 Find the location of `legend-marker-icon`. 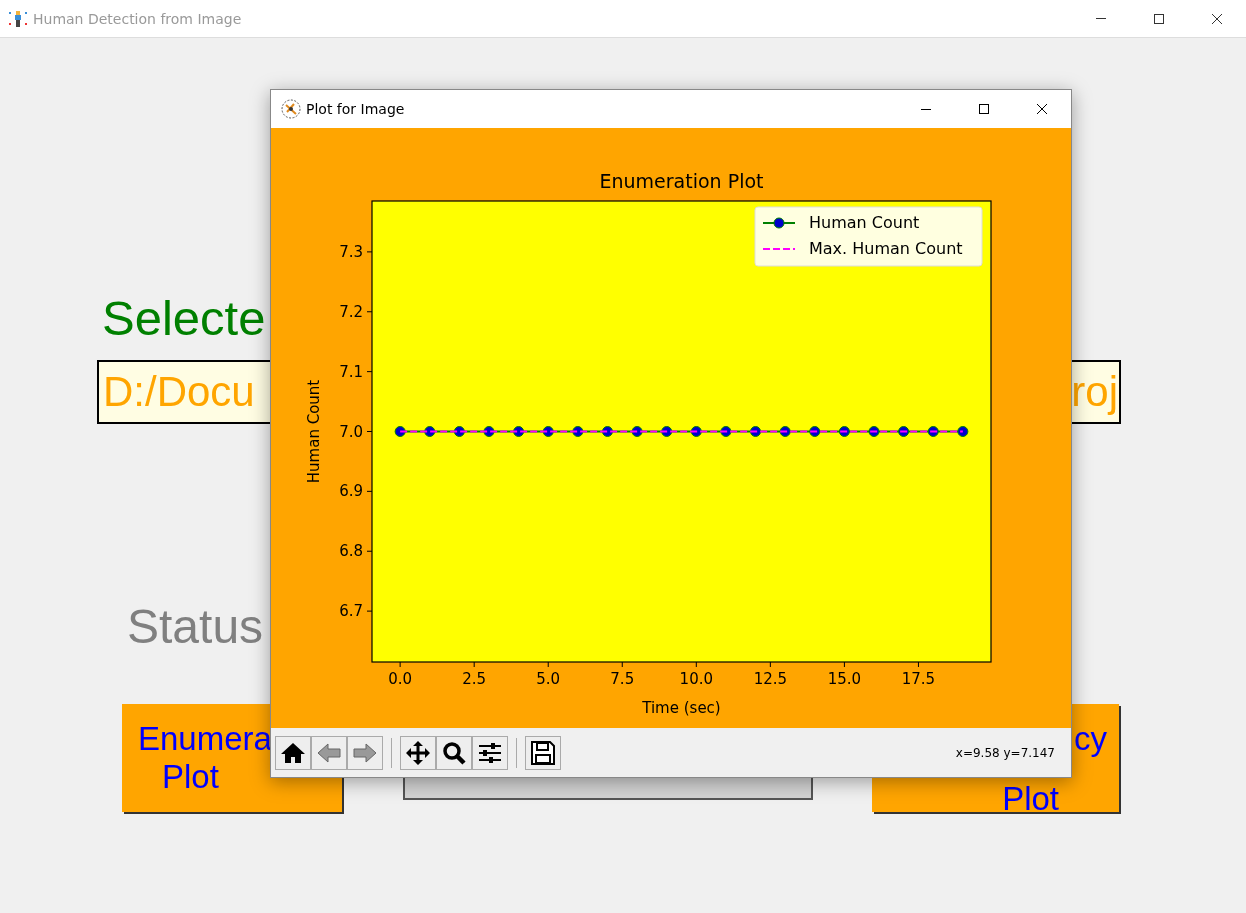

legend-marker-icon is located at coordinates (779, 223).